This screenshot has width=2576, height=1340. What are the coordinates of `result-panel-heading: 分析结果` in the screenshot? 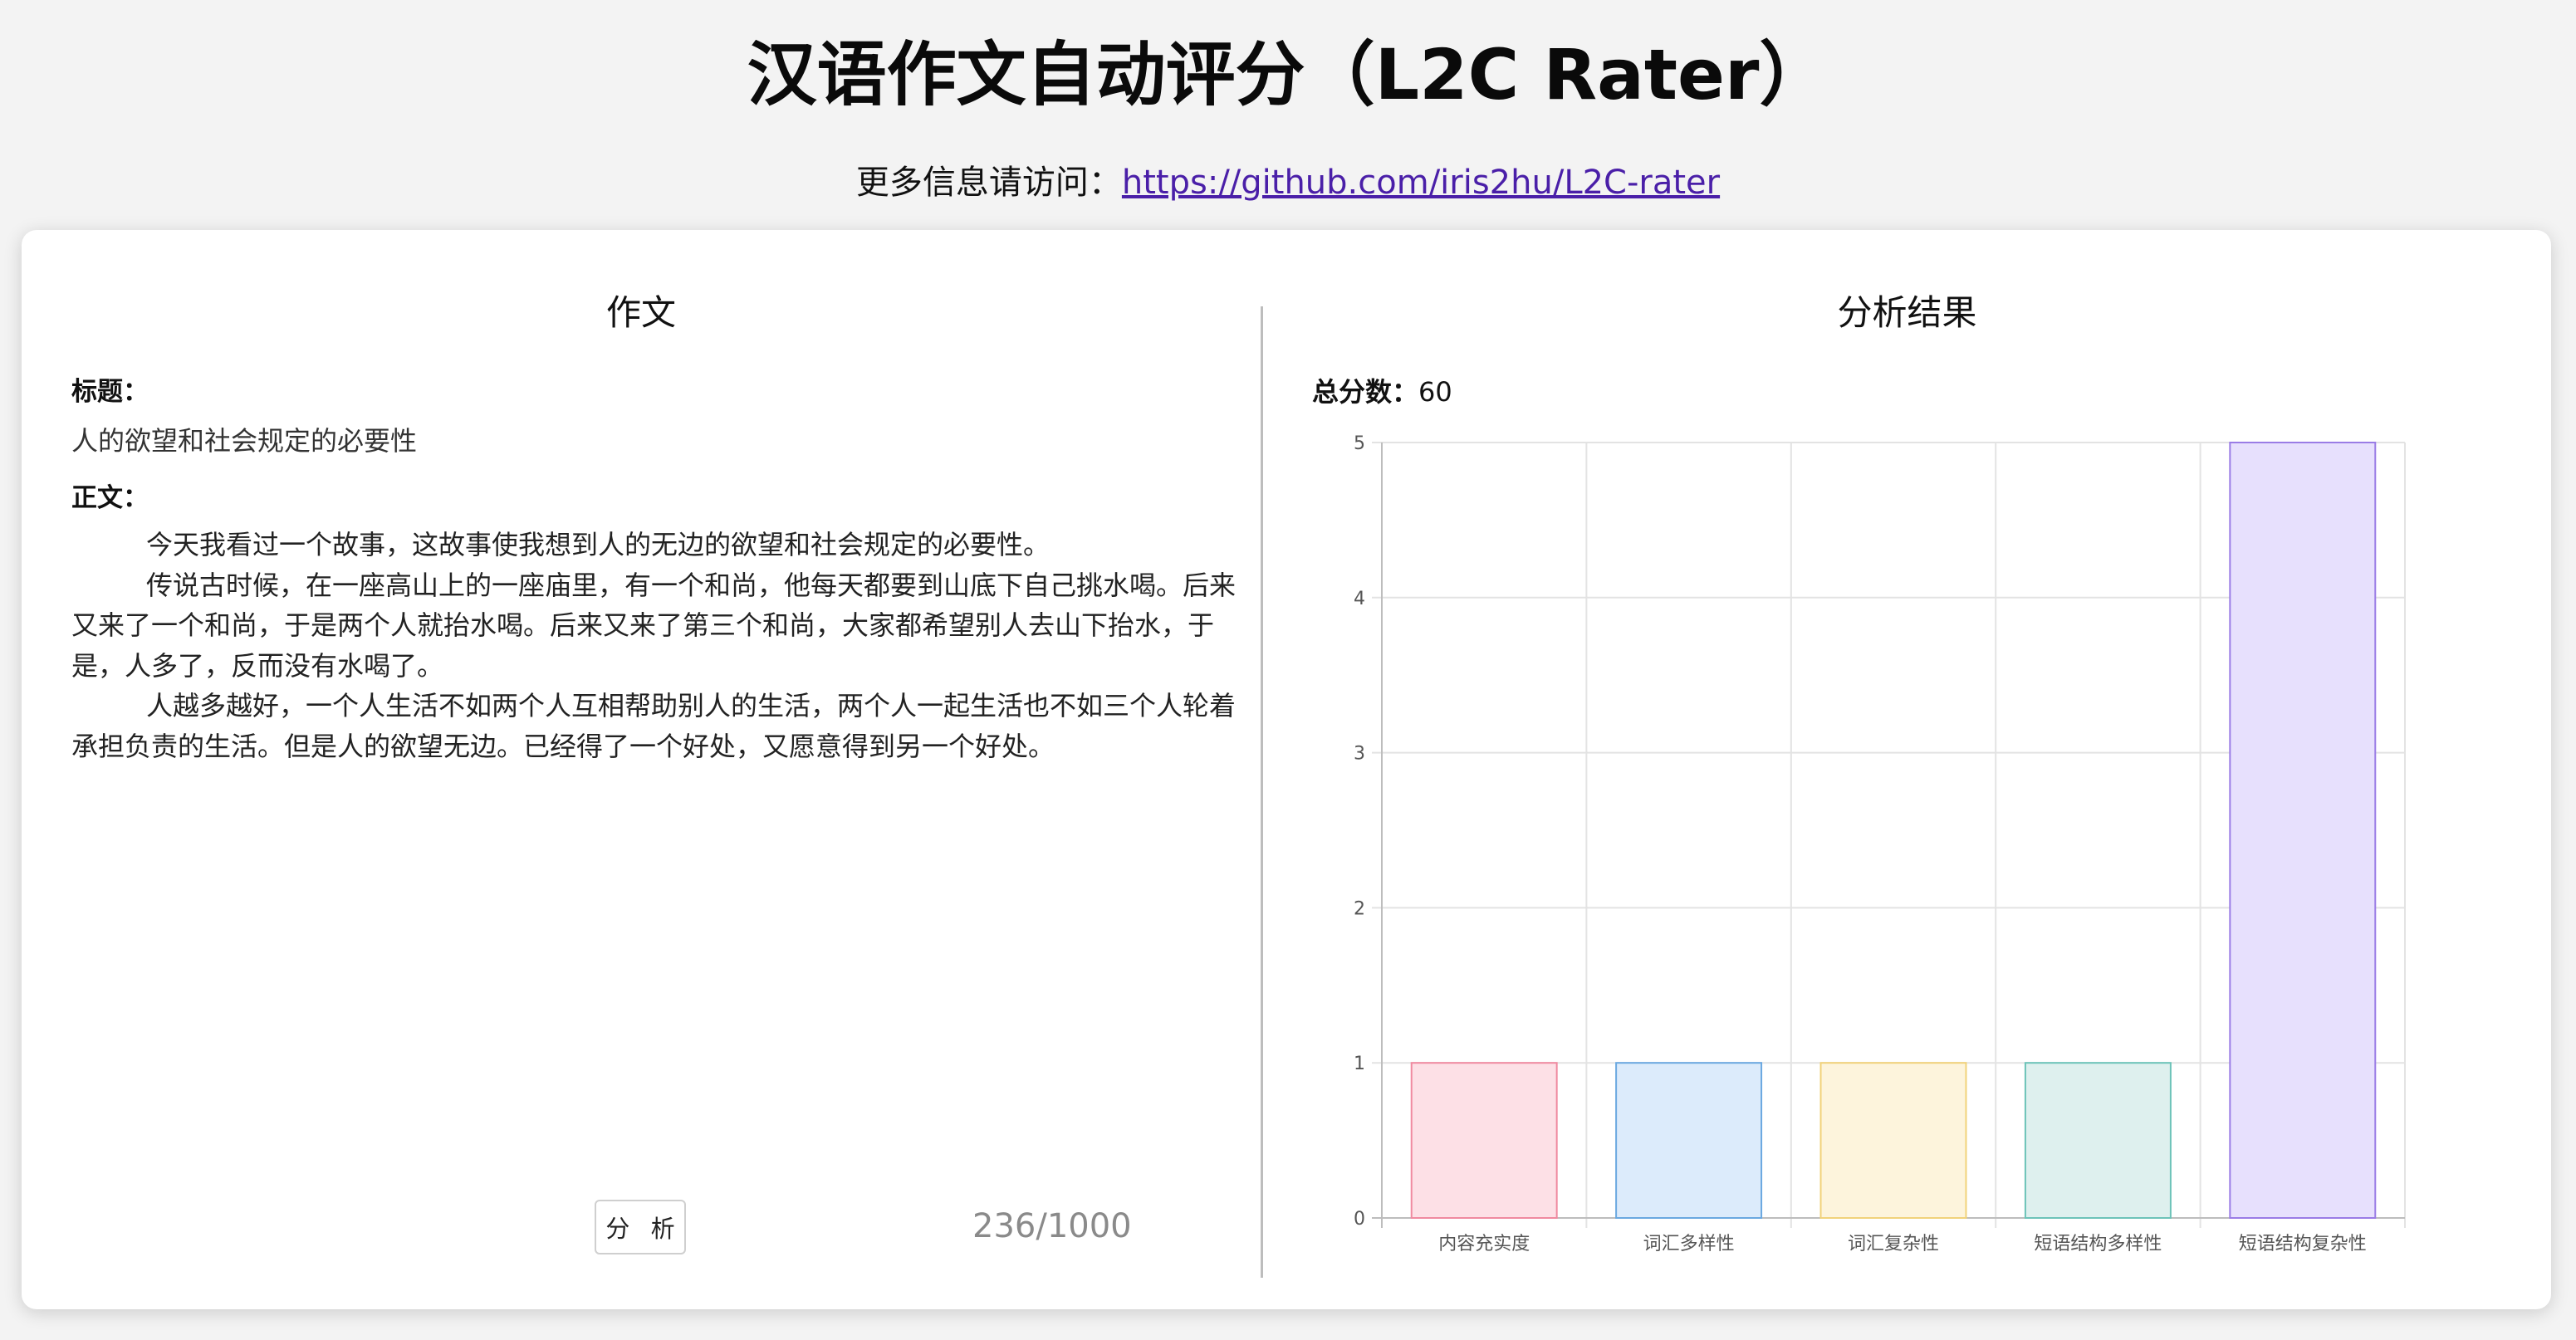 It's located at (1907, 312).